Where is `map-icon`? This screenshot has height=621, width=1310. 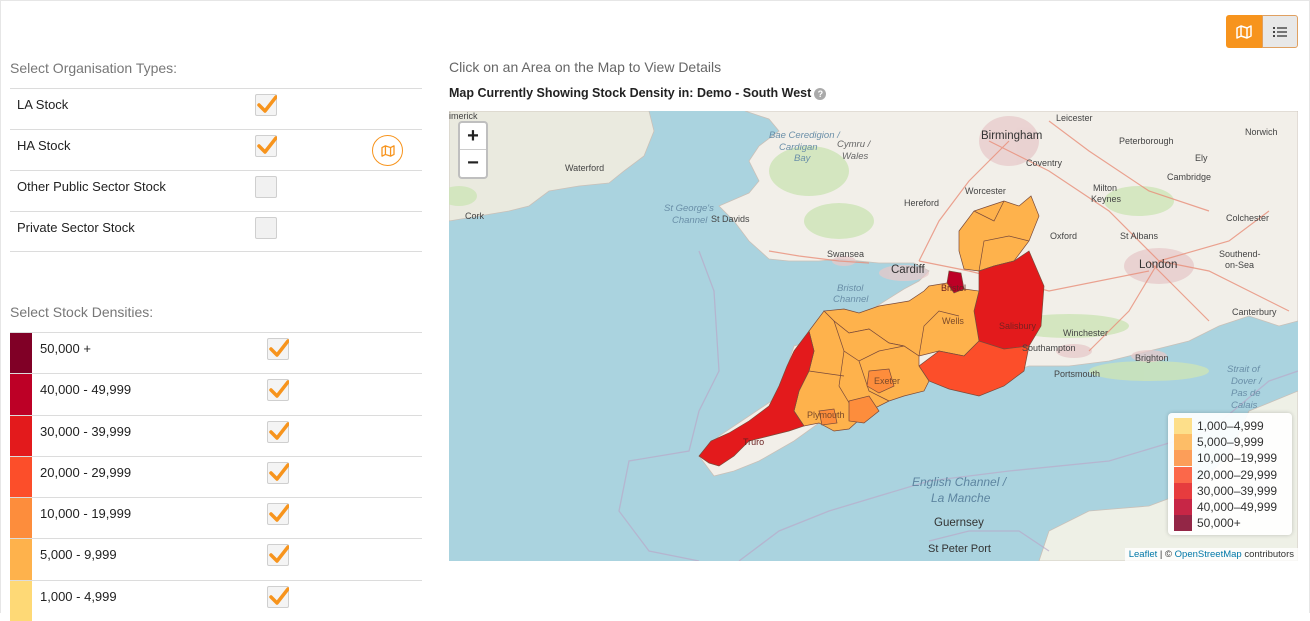 map-icon is located at coordinates (1244, 31).